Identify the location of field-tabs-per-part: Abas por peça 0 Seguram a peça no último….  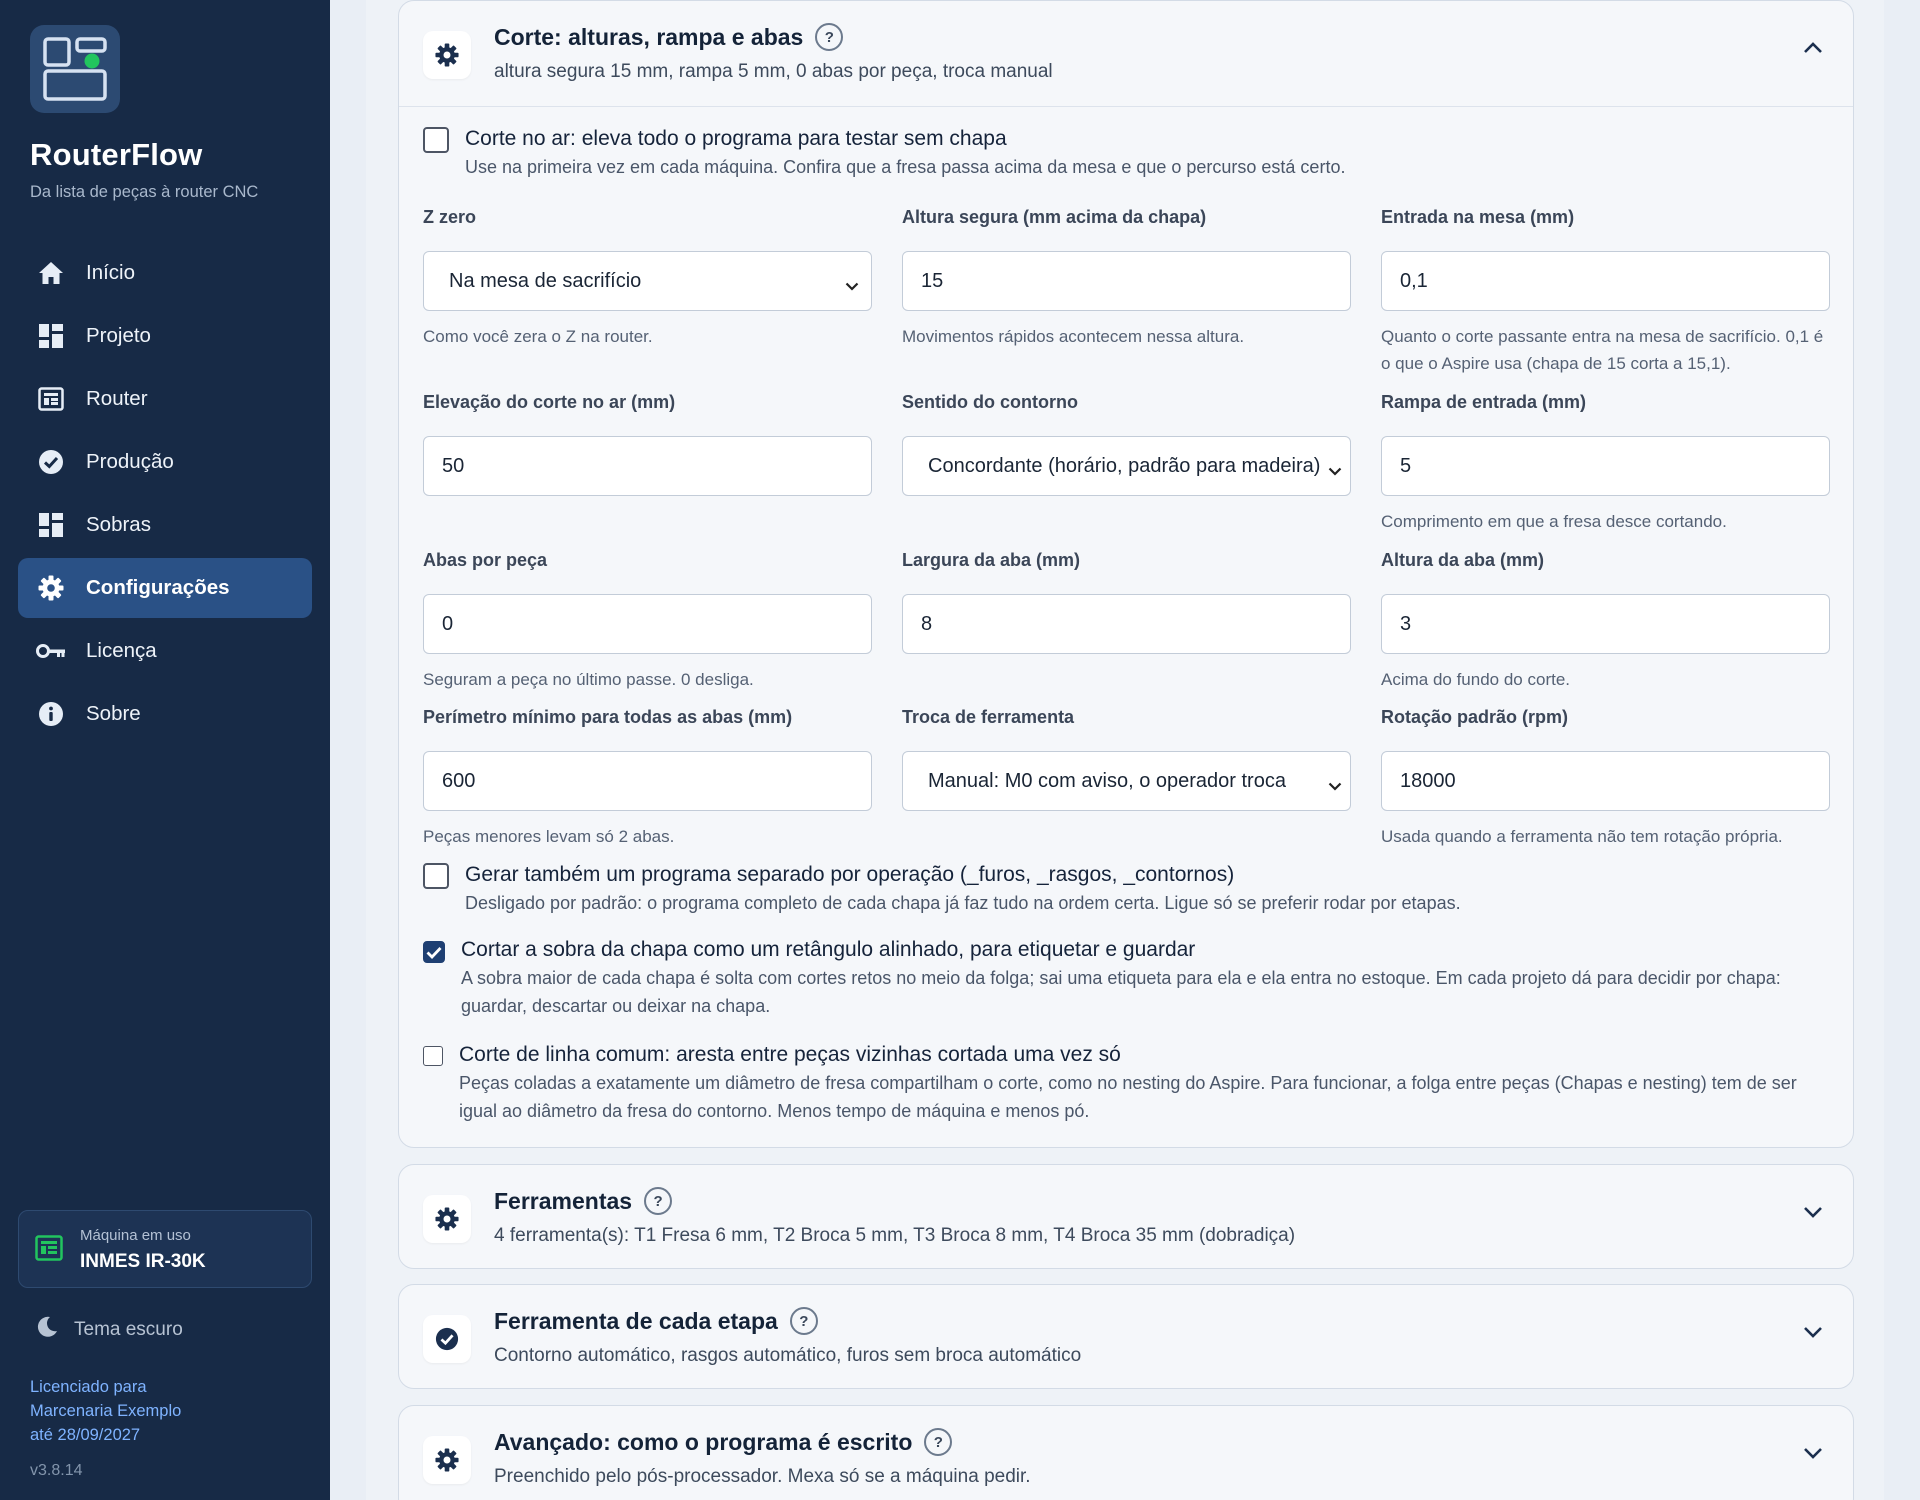
(647, 621).